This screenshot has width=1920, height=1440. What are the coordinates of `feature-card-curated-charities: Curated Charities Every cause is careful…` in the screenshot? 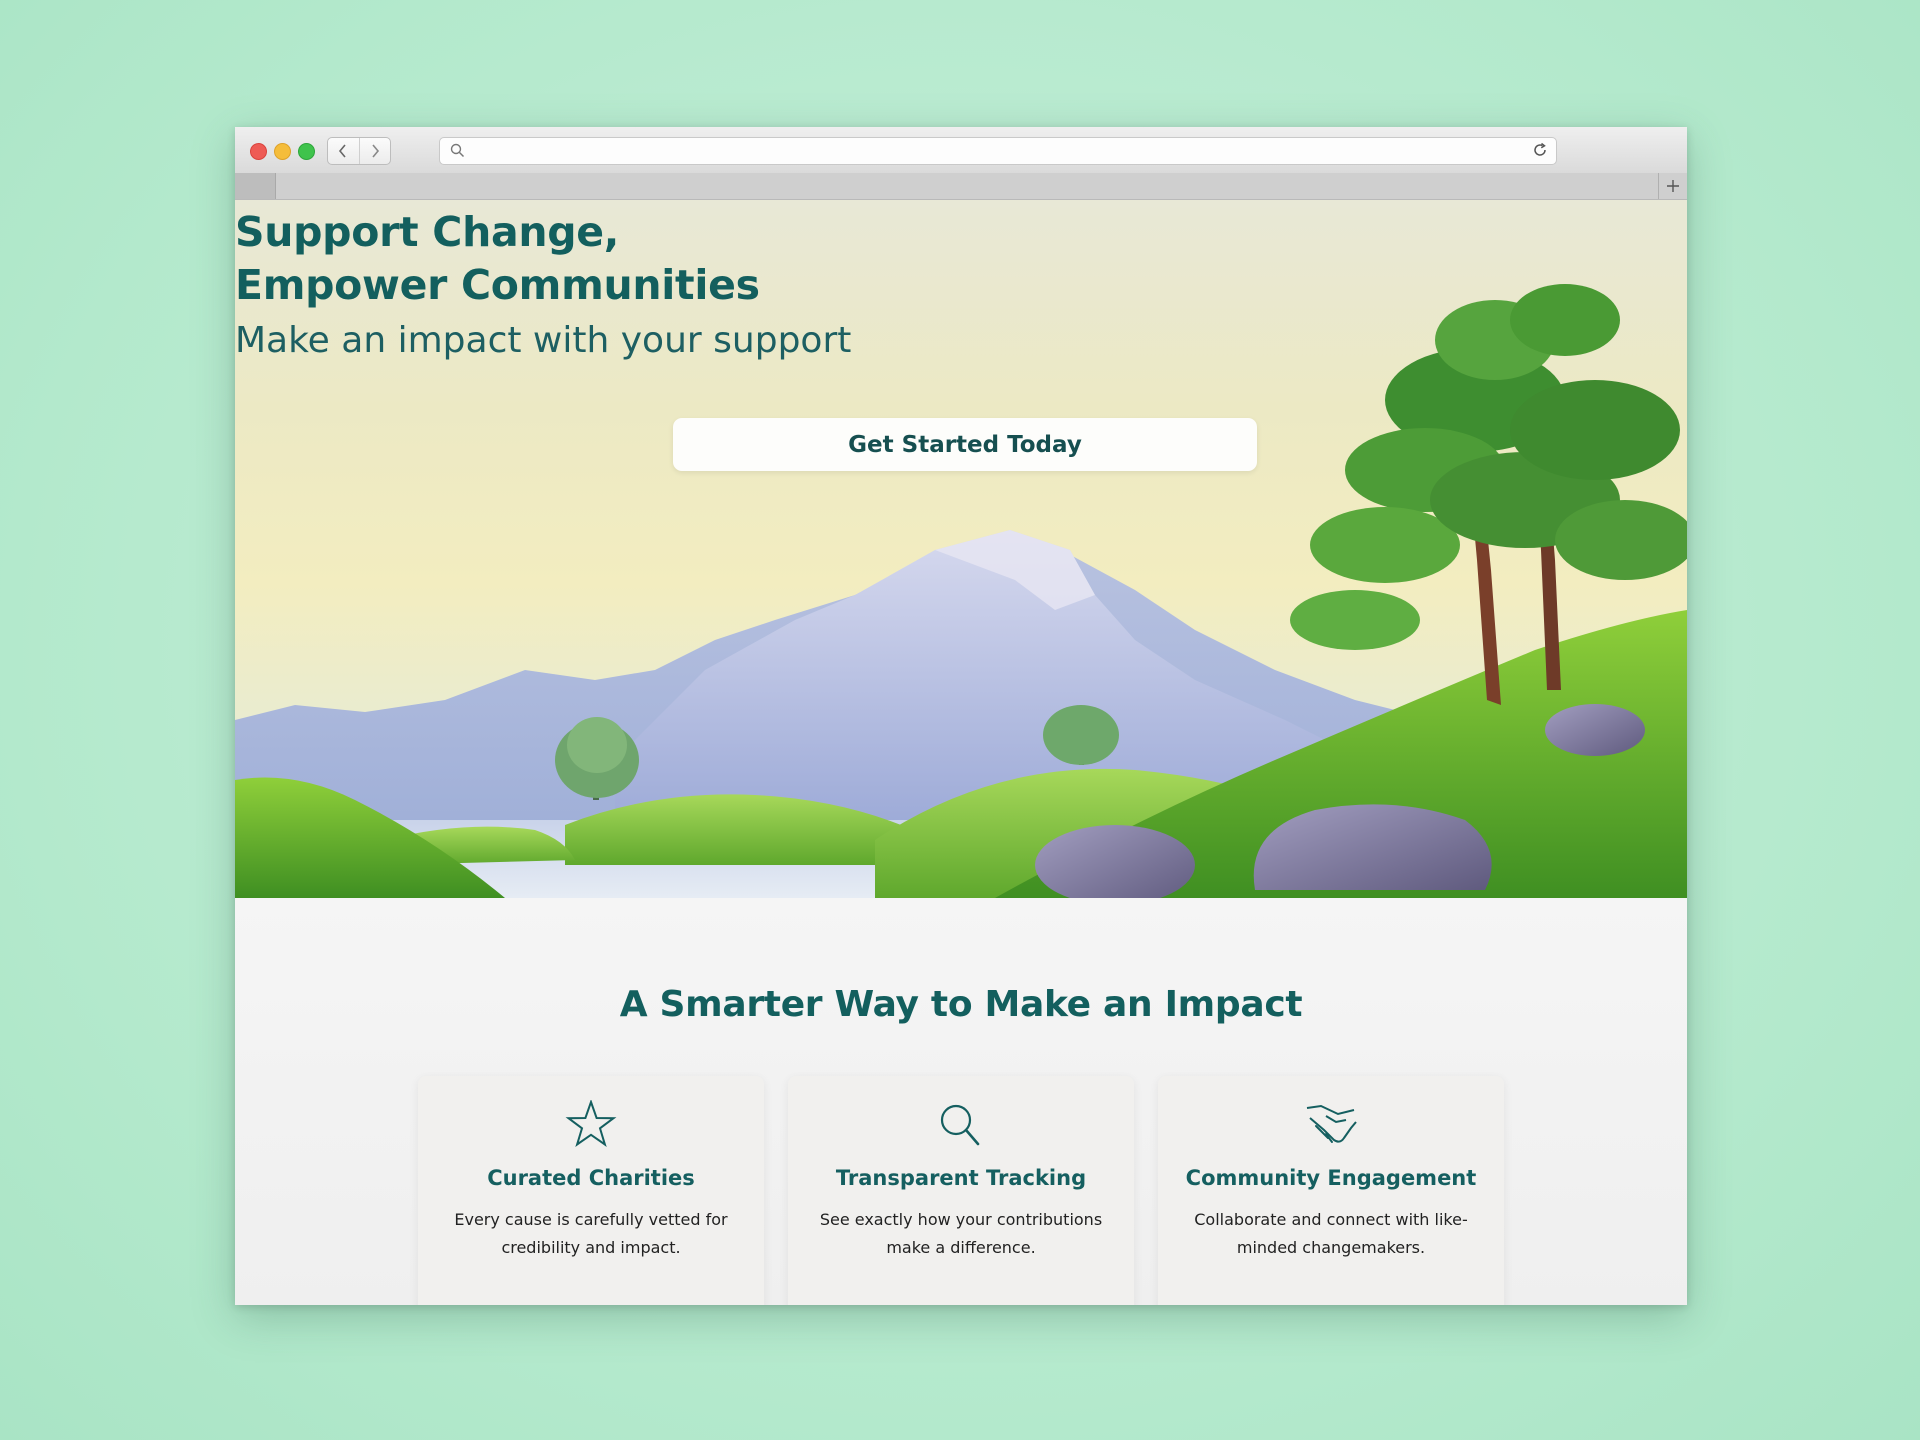 It's located at (591, 1190).